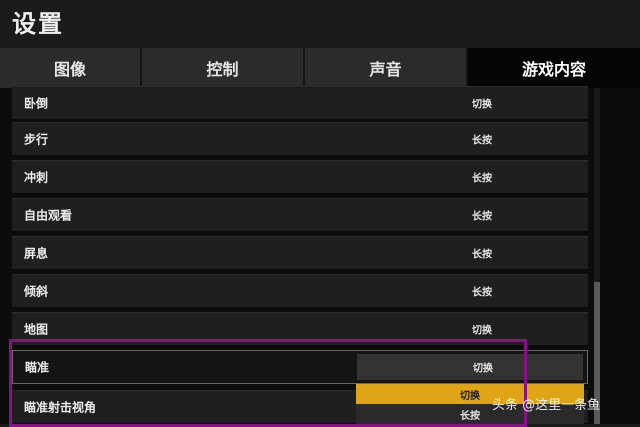 The width and height of the screenshot is (640, 427). I want to click on setting-row-hold-breath: 屏息 长按, so click(300, 253).